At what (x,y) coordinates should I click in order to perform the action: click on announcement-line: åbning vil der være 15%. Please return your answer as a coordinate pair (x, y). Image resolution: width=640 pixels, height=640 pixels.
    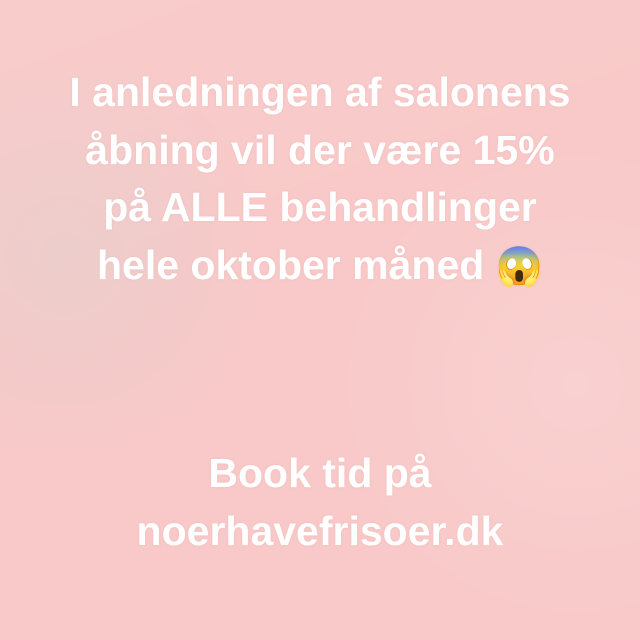
    Looking at the image, I should click on (320, 149).